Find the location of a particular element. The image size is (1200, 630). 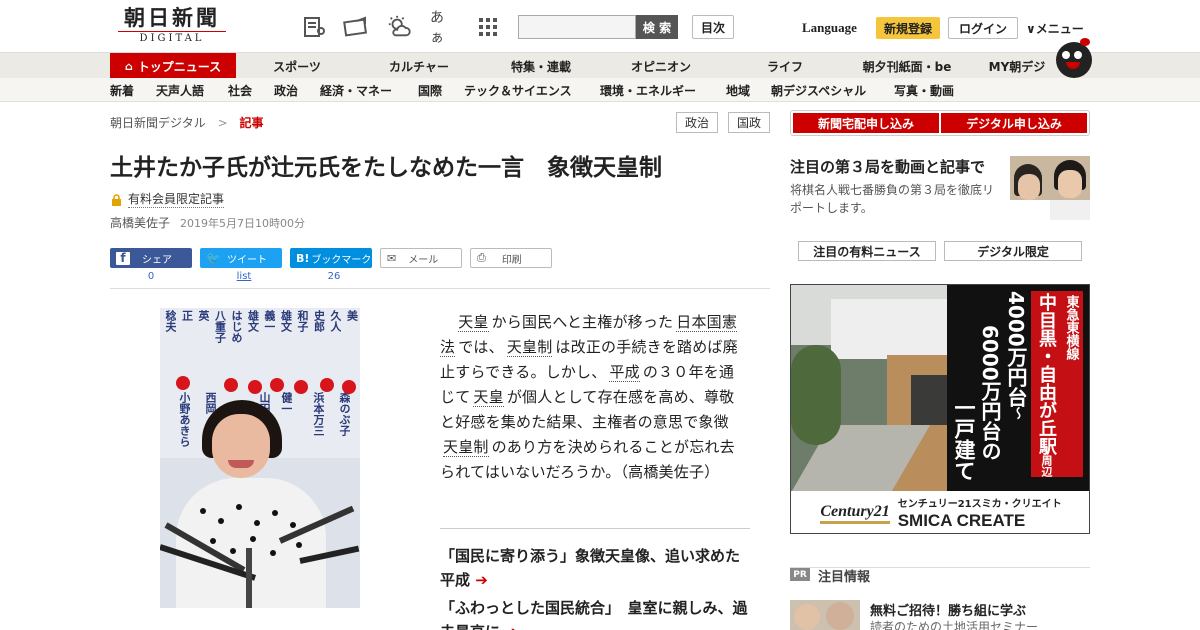

login-button: ログイン is located at coordinates (983, 28).